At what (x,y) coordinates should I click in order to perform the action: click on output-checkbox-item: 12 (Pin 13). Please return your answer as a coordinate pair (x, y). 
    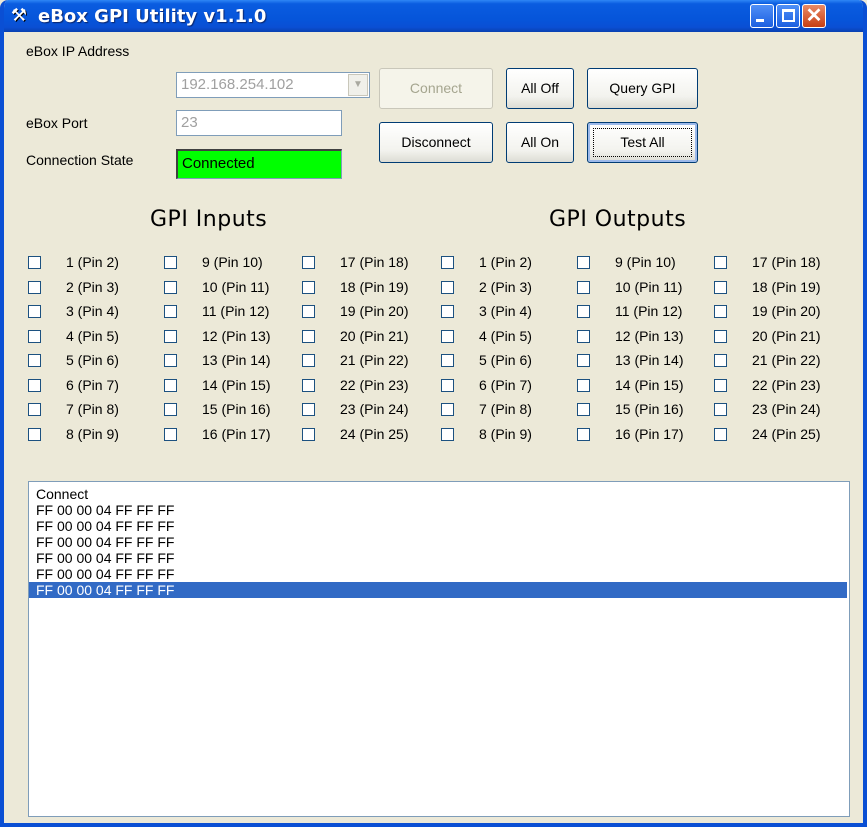
    Looking at the image, I should click on (646, 337).